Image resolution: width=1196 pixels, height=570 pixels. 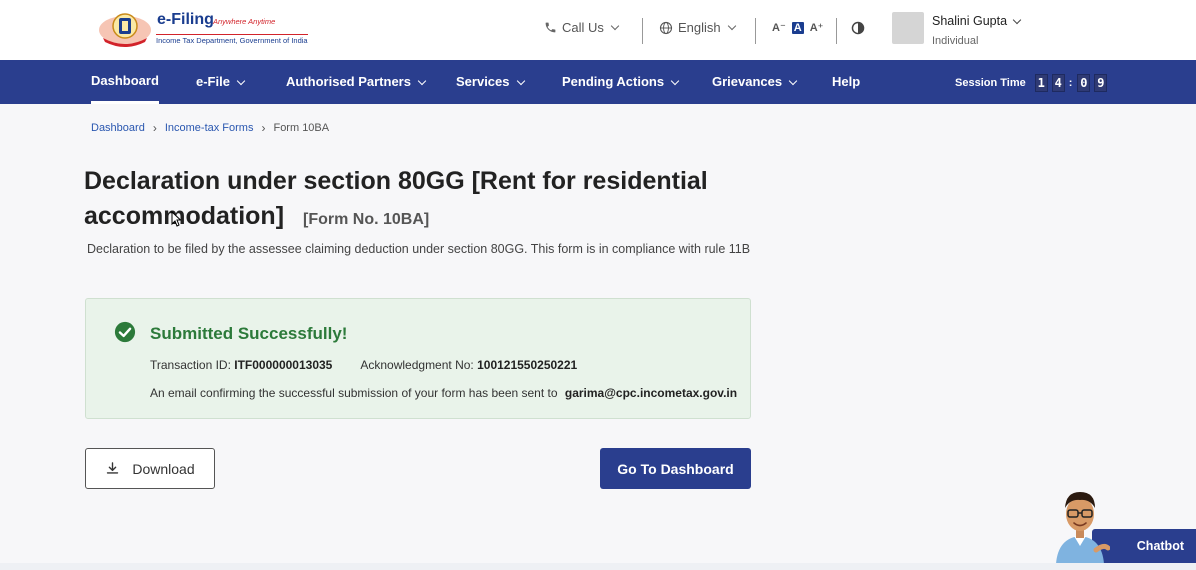 I want to click on page-footer-strip, so click(x=598, y=566).